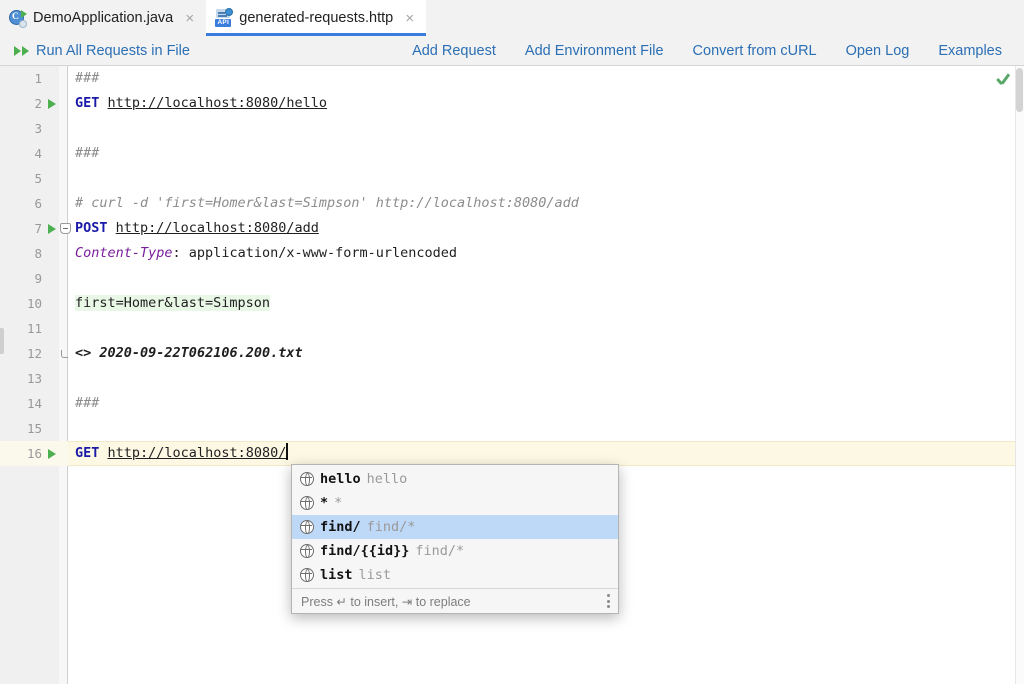 This screenshot has height=684, width=1024. What do you see at coordinates (455, 551) in the screenshot?
I see `autocomplete-item: find/{{id}} find/*` at bounding box center [455, 551].